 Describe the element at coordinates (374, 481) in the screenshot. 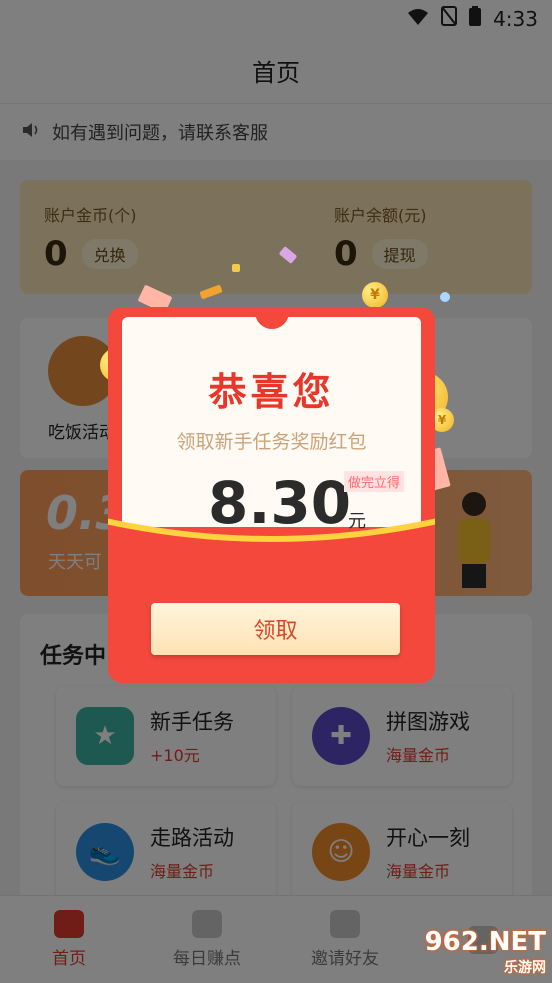

I see `popup-tag: 做完立得` at that location.